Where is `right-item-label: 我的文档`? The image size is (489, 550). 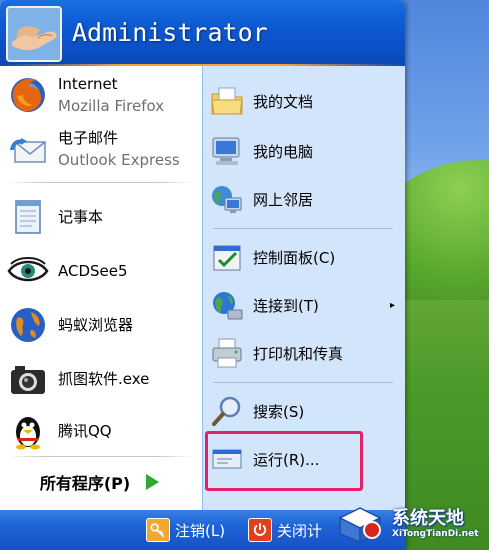 right-item-label: 我的文档 is located at coordinates (283, 101).